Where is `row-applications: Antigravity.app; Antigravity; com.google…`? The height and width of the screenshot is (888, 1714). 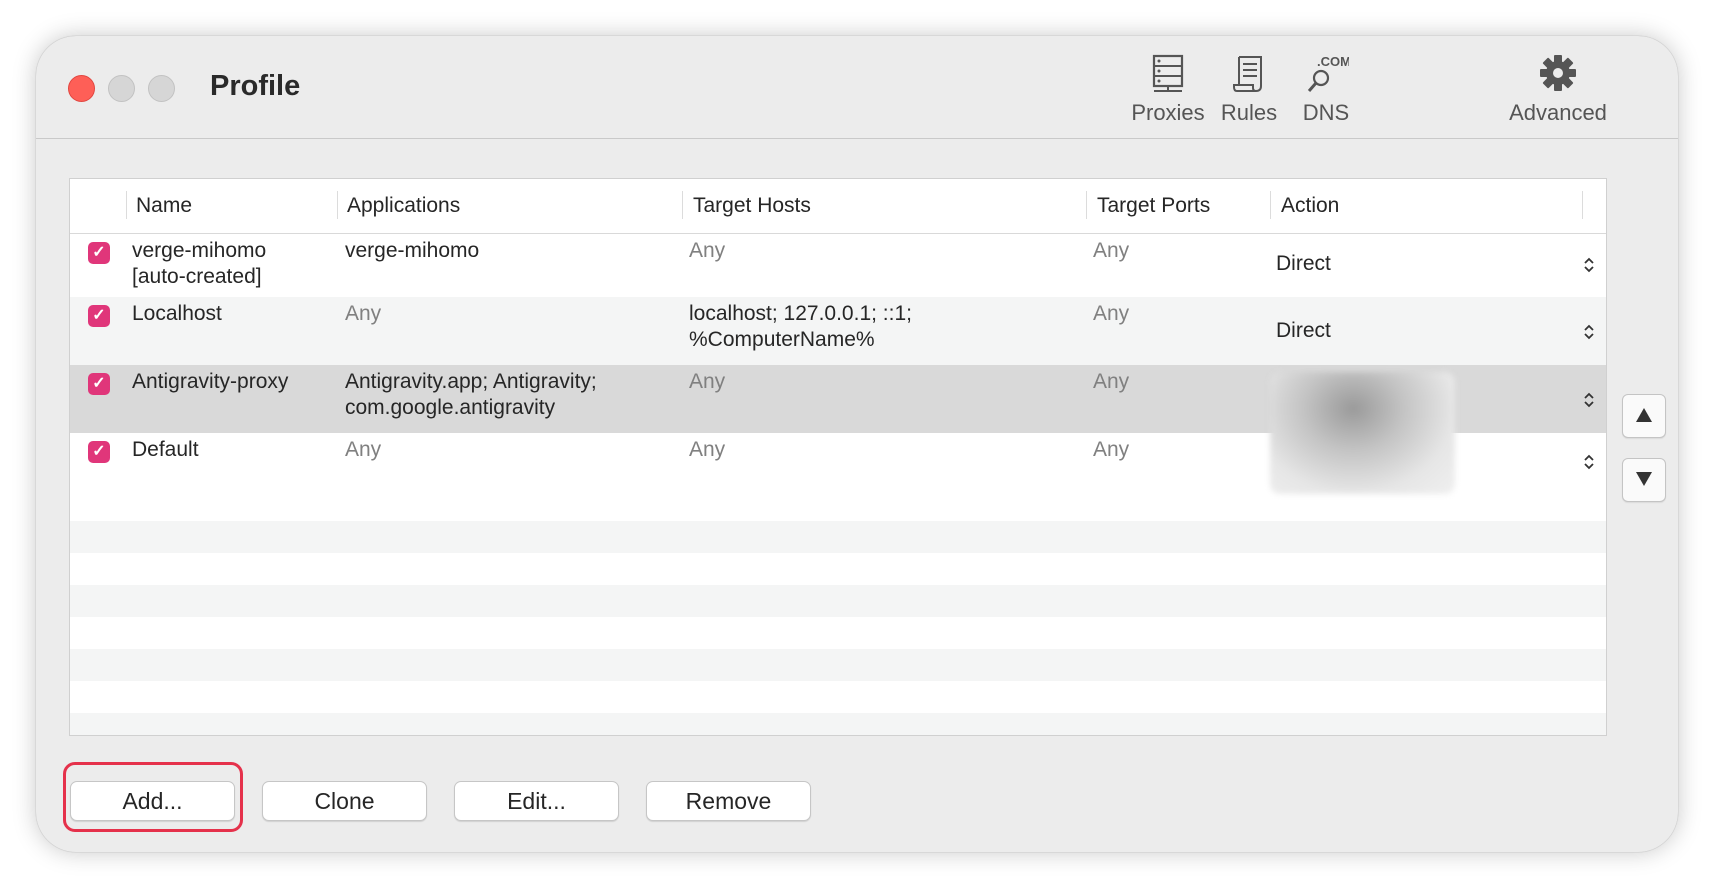 row-applications: Antigravity.app; Antigravity; com.google… is located at coordinates (471, 394).